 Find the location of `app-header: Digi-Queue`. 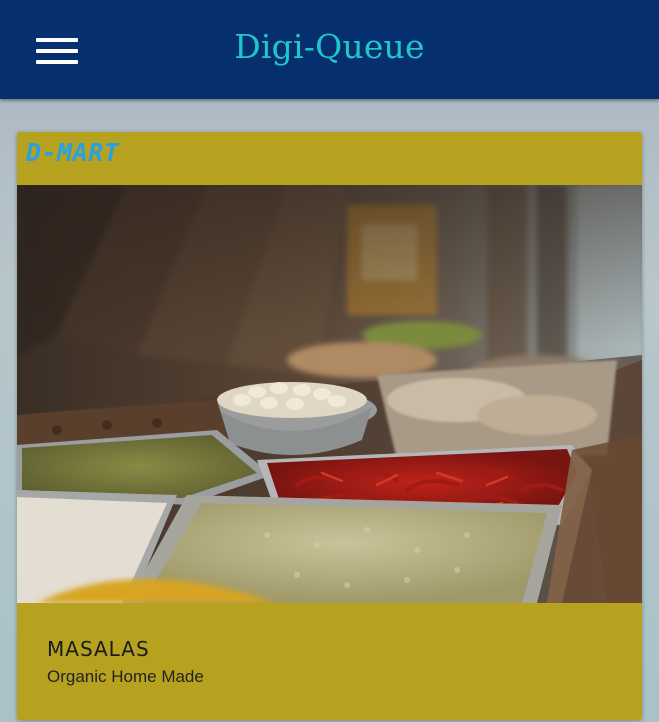

app-header: Digi-Queue is located at coordinates (329, 49).